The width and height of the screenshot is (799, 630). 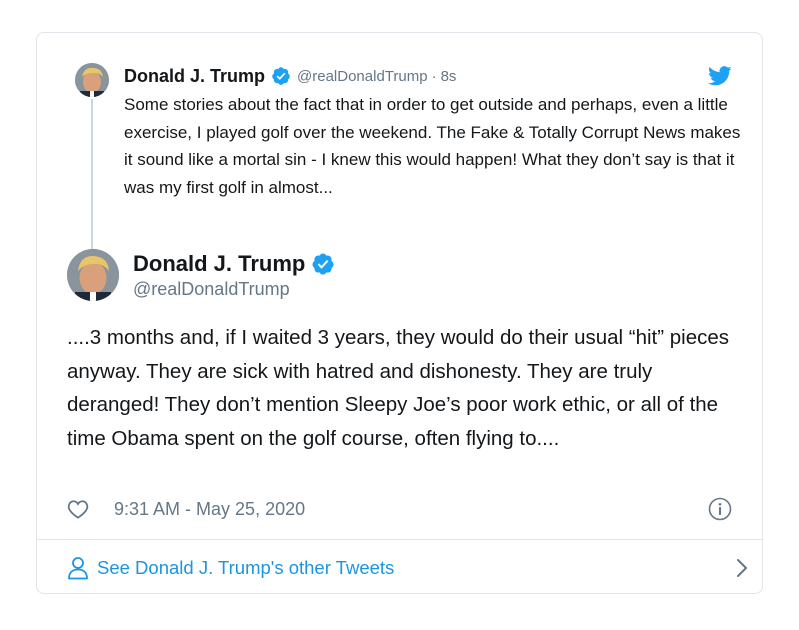 What do you see at coordinates (407, 568) in the screenshot?
I see `see-other-tweets-link: See Donald J. Trump's other Tweets` at bounding box center [407, 568].